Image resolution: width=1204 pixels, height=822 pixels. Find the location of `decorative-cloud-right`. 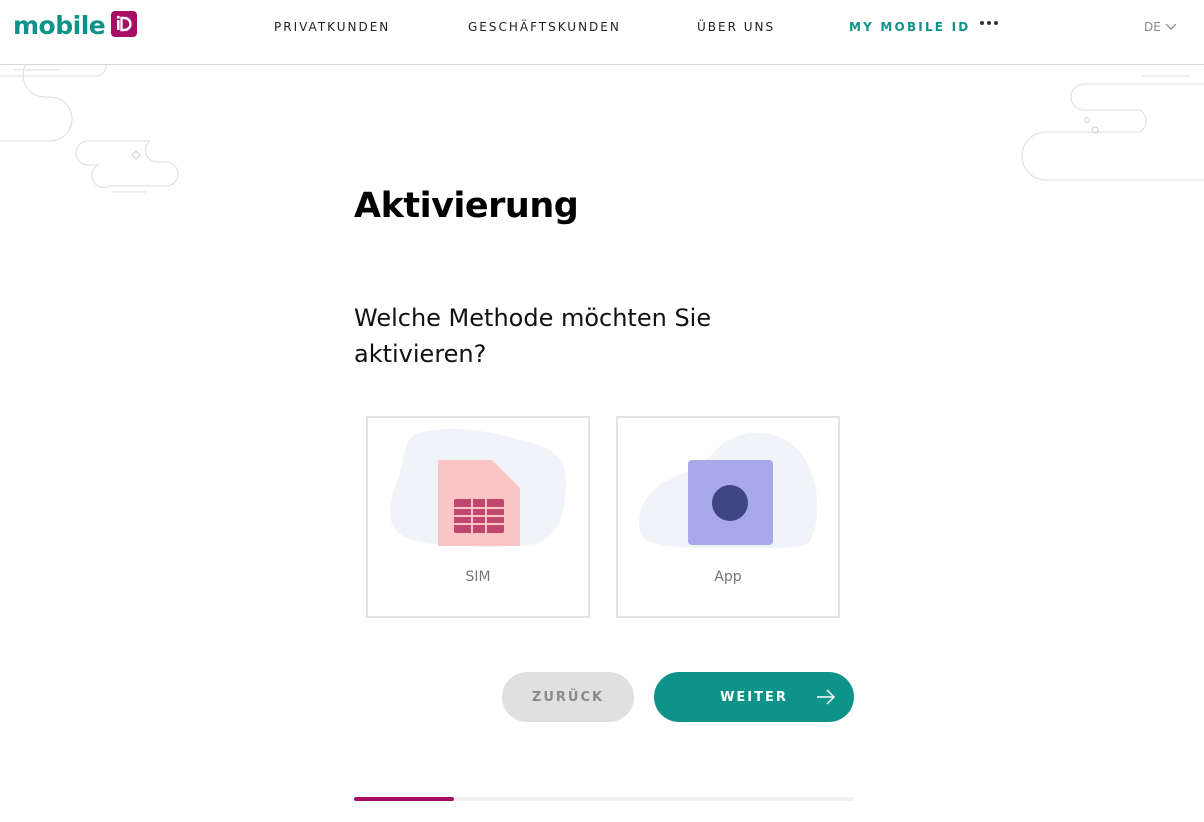

decorative-cloud-right is located at coordinates (1112, 128).